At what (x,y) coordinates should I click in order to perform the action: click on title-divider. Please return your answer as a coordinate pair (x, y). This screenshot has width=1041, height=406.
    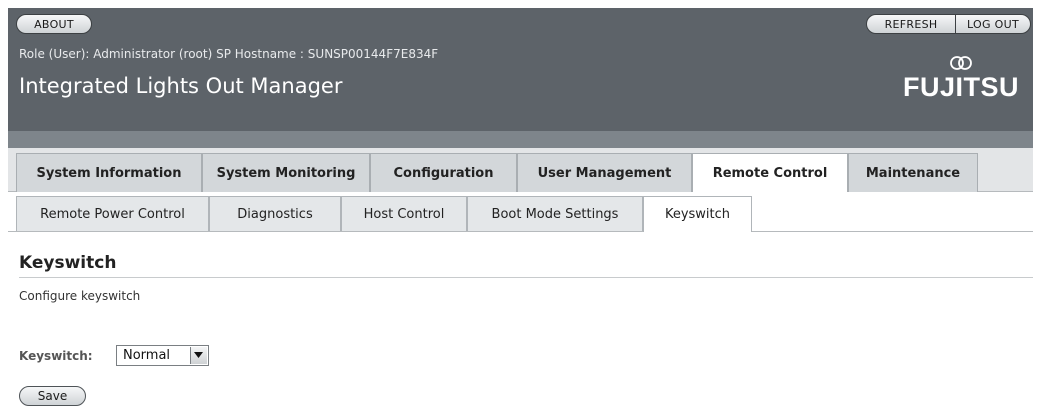
    Looking at the image, I should click on (526, 277).